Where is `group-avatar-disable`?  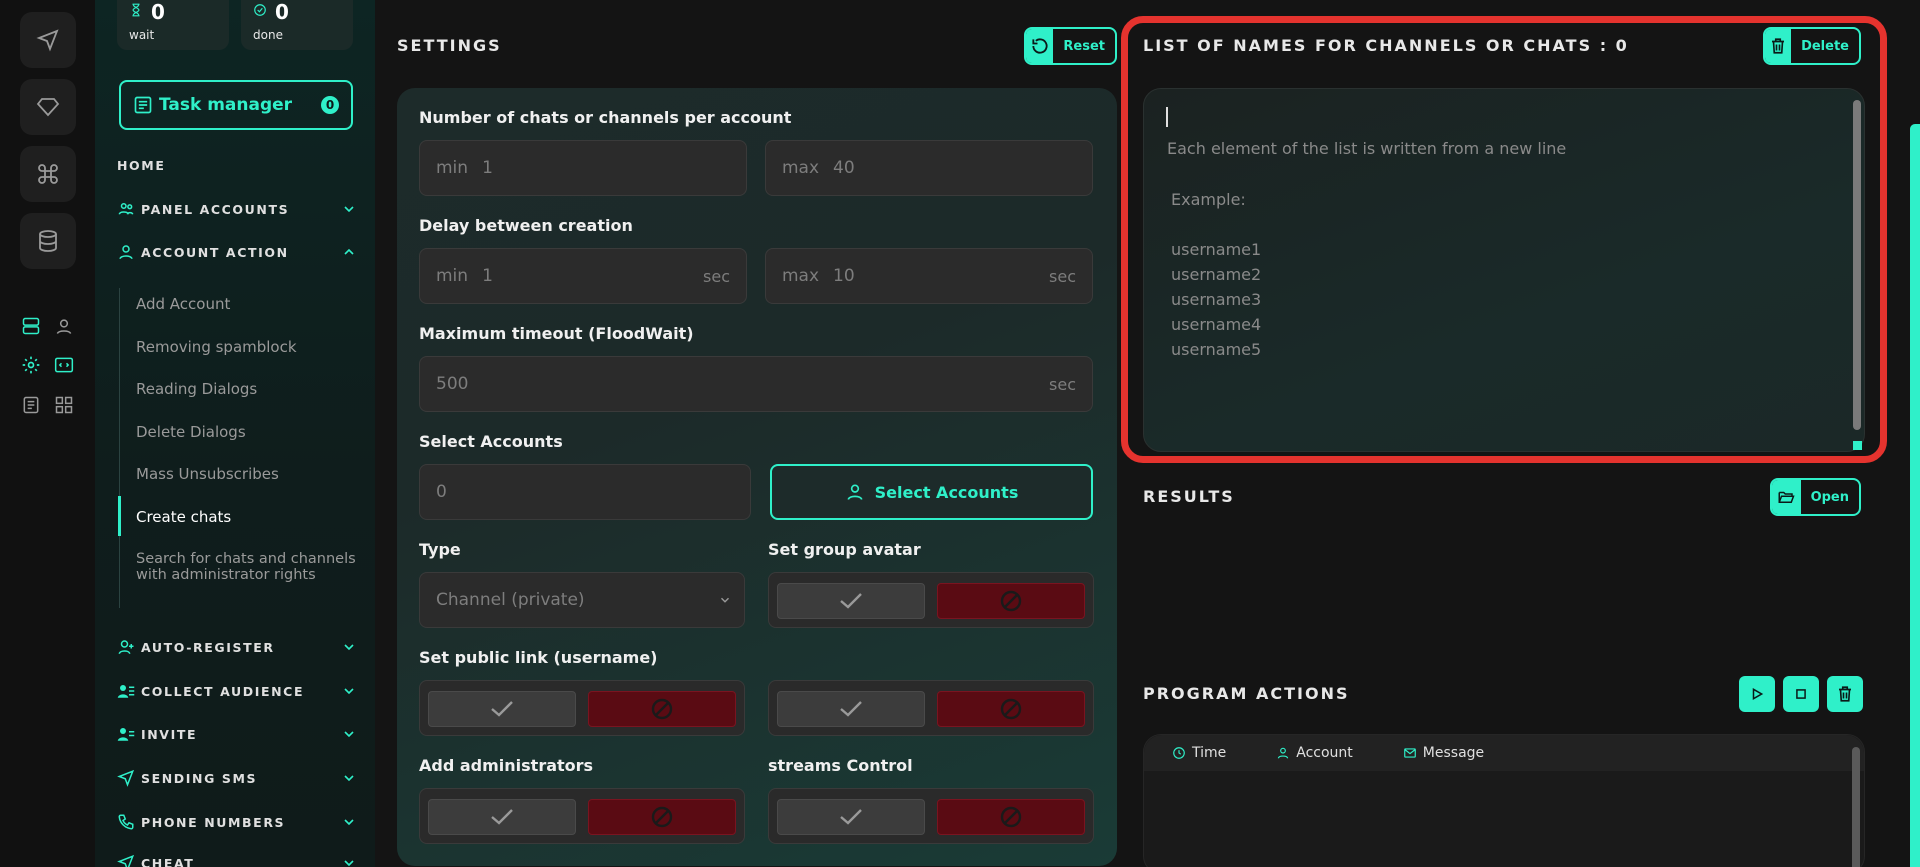 group-avatar-disable is located at coordinates (1011, 601).